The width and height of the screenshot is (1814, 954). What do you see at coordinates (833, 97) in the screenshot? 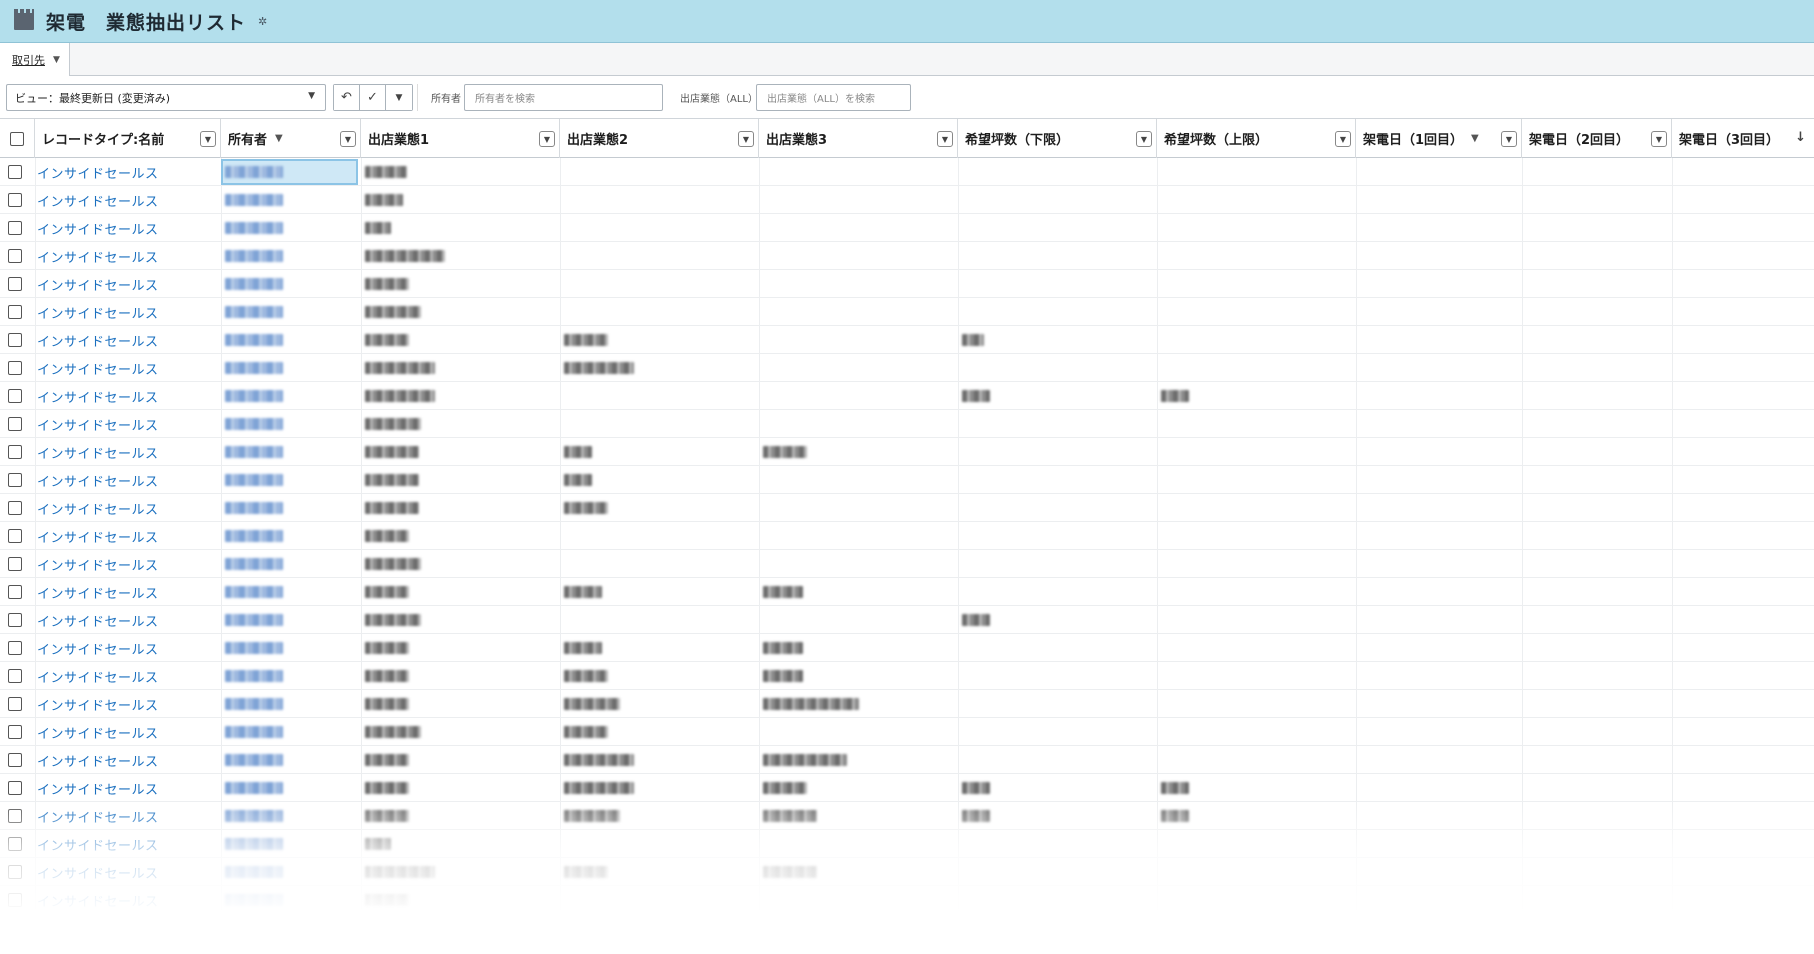
I see `category-filter-input: 出店業態（ALL）を検索` at bounding box center [833, 97].